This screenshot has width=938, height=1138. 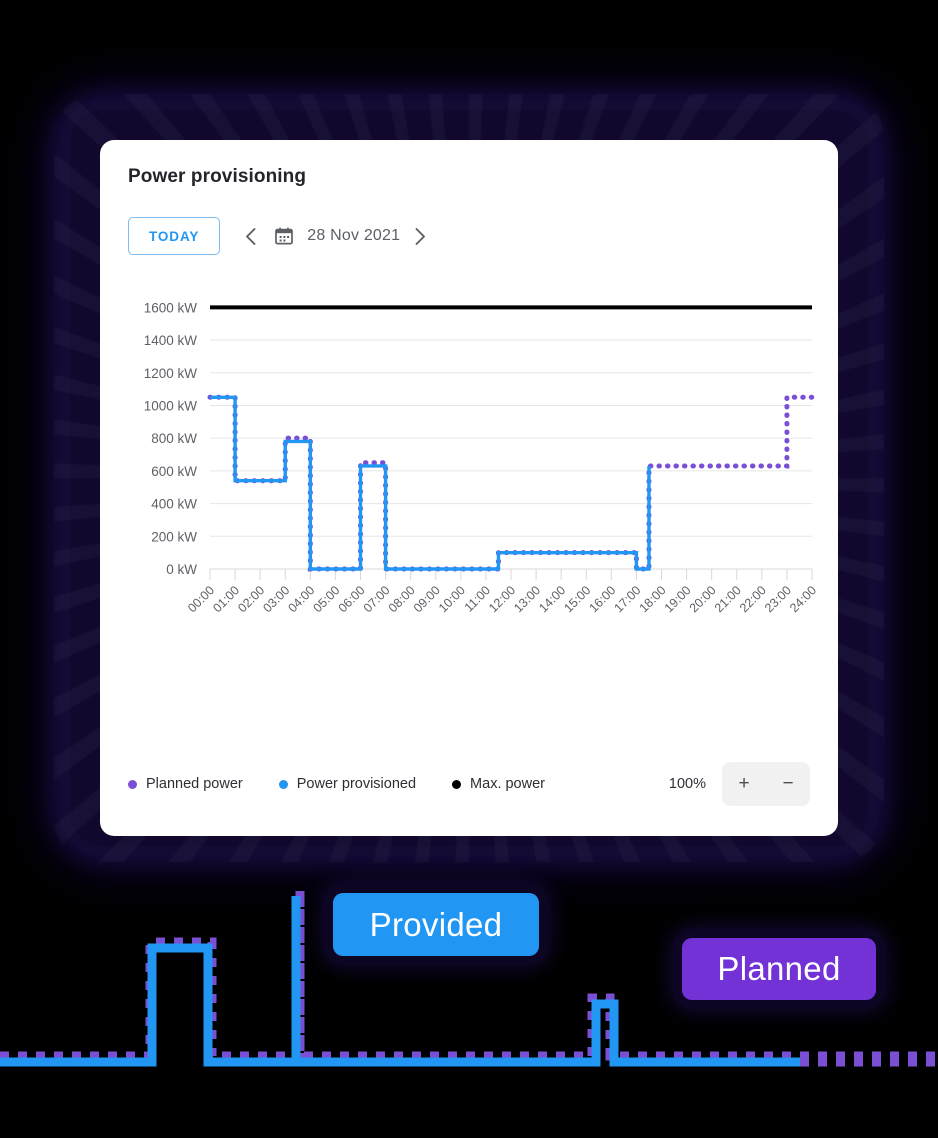 What do you see at coordinates (502, 599) in the screenshot?
I see `x-axis-tick-label: 12:00` at bounding box center [502, 599].